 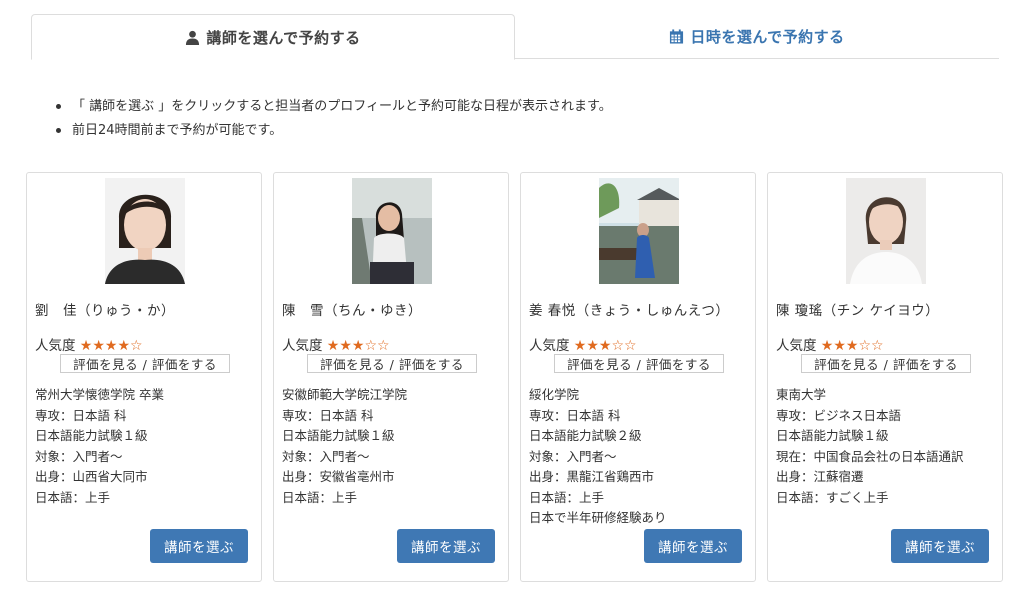 I want to click on tab-select-datetime-label: 日時を選んで予約する, so click(x=767, y=37).